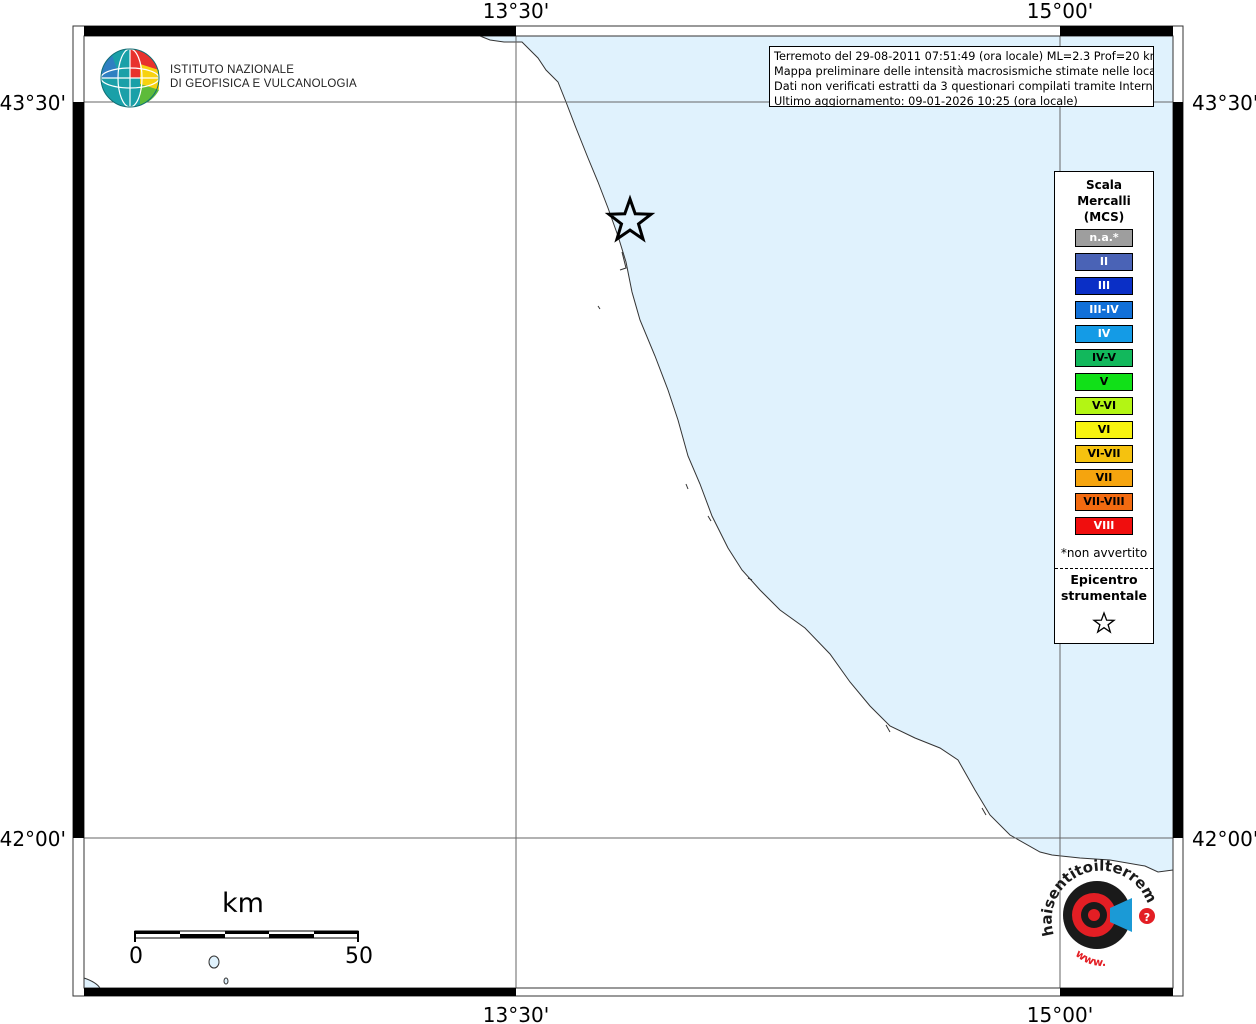 The width and height of the screenshot is (1256, 1024). Describe the element at coordinates (516, 11) in the screenshot. I see `lon-label-top-1330: 13°30'` at that location.